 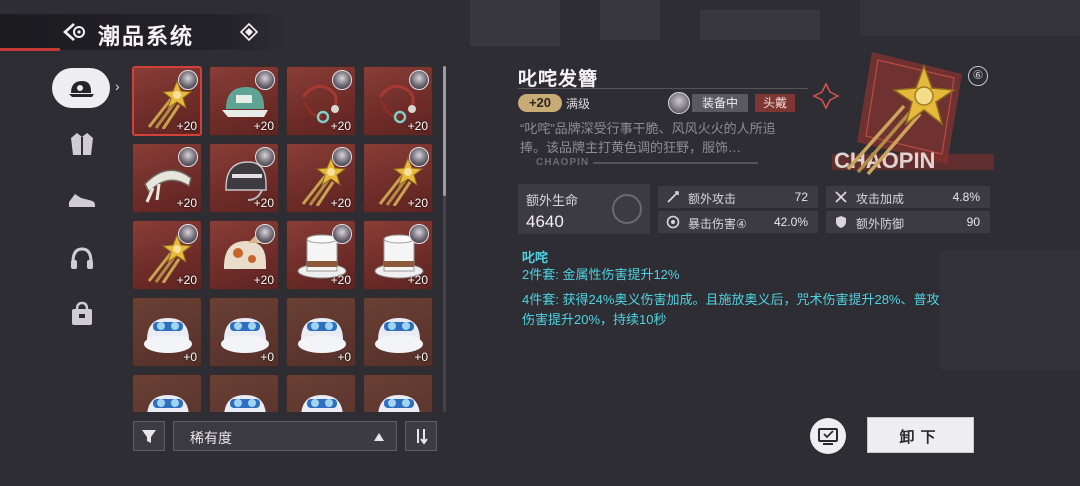 What do you see at coordinates (601, 274) in the screenshot?
I see `set-bonus-2: 2件套: 金属性伤害提升12%` at bounding box center [601, 274].